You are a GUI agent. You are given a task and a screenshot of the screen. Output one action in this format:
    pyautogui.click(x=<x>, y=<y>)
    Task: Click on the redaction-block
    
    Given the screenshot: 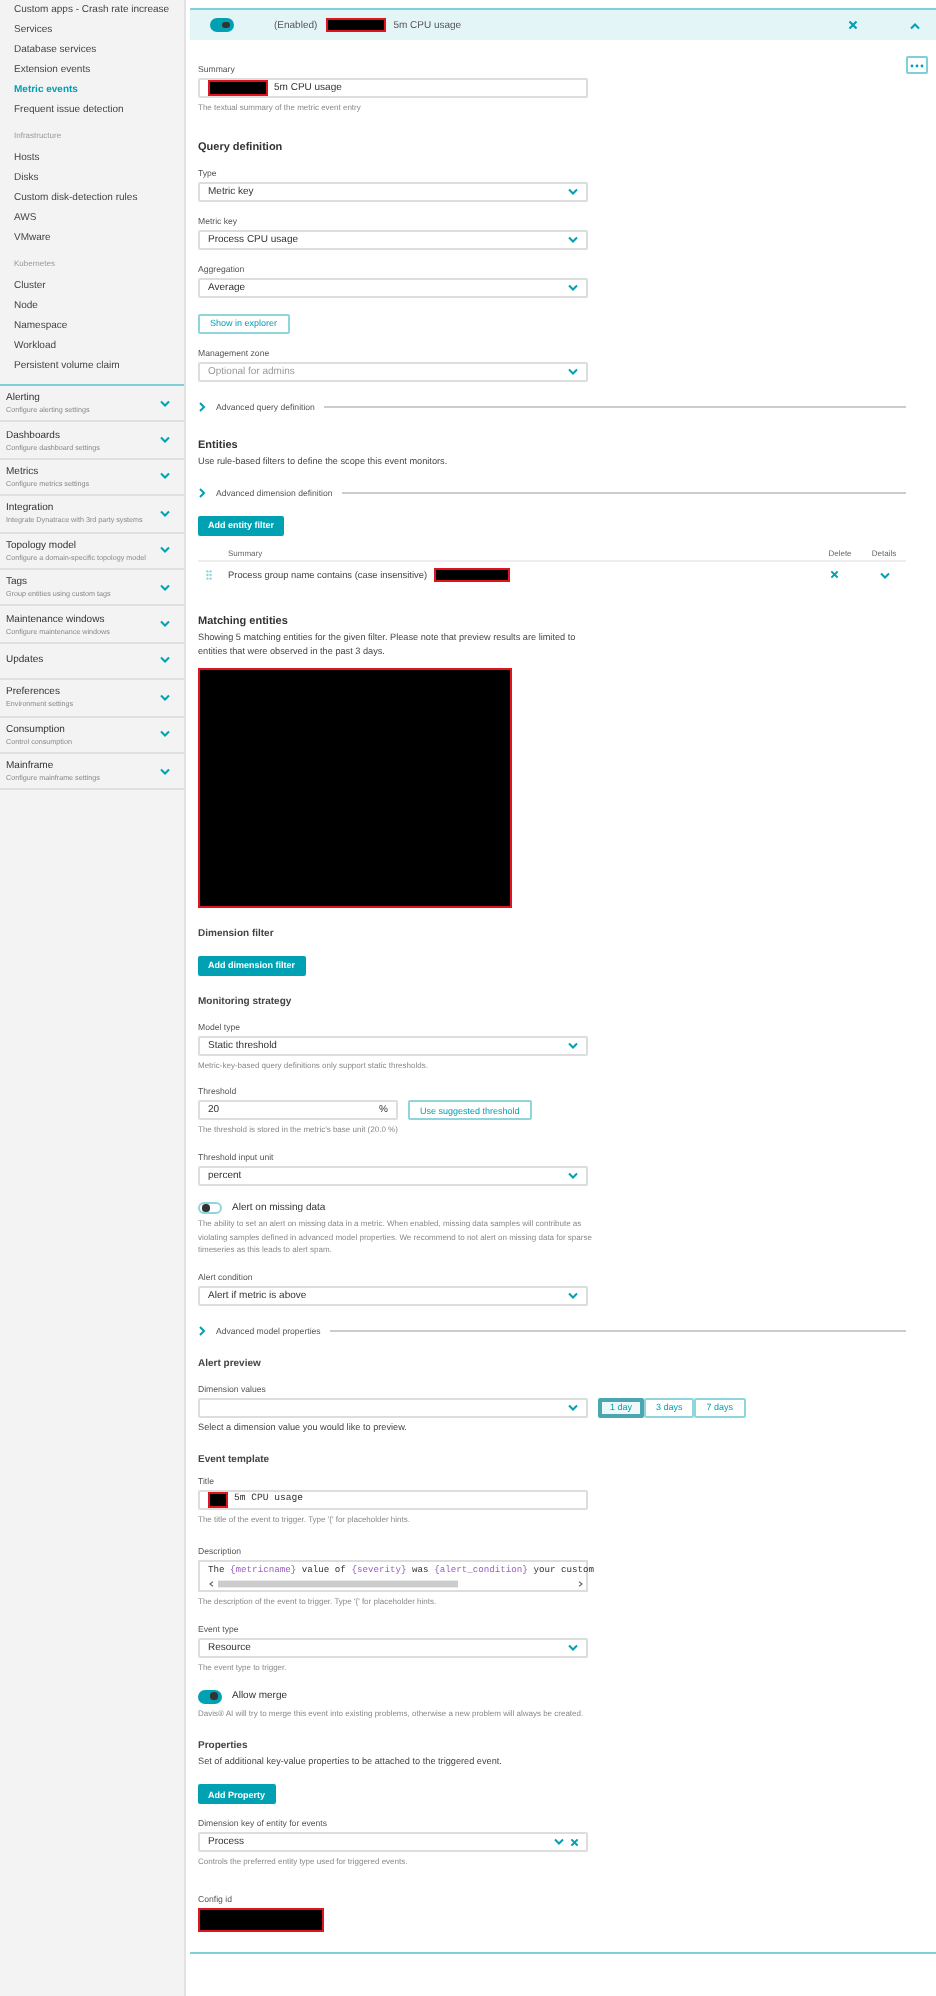 What is the action you would take?
    pyautogui.click(x=261, y=1919)
    